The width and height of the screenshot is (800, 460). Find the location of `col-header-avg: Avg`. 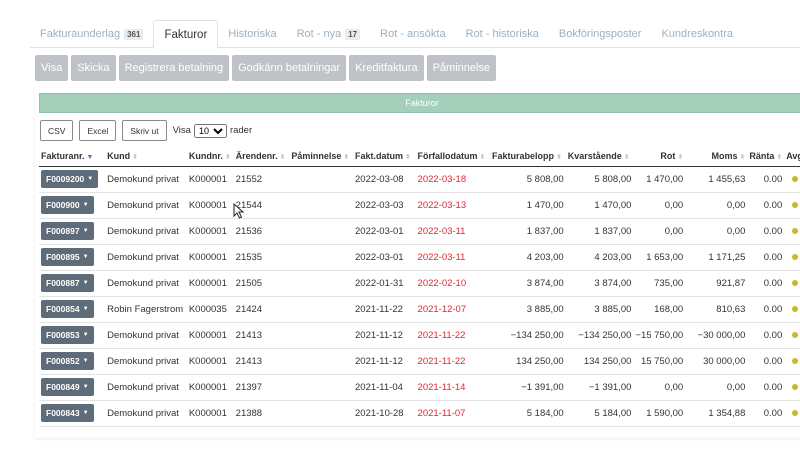

col-header-avg: Avg is located at coordinates (792, 156).